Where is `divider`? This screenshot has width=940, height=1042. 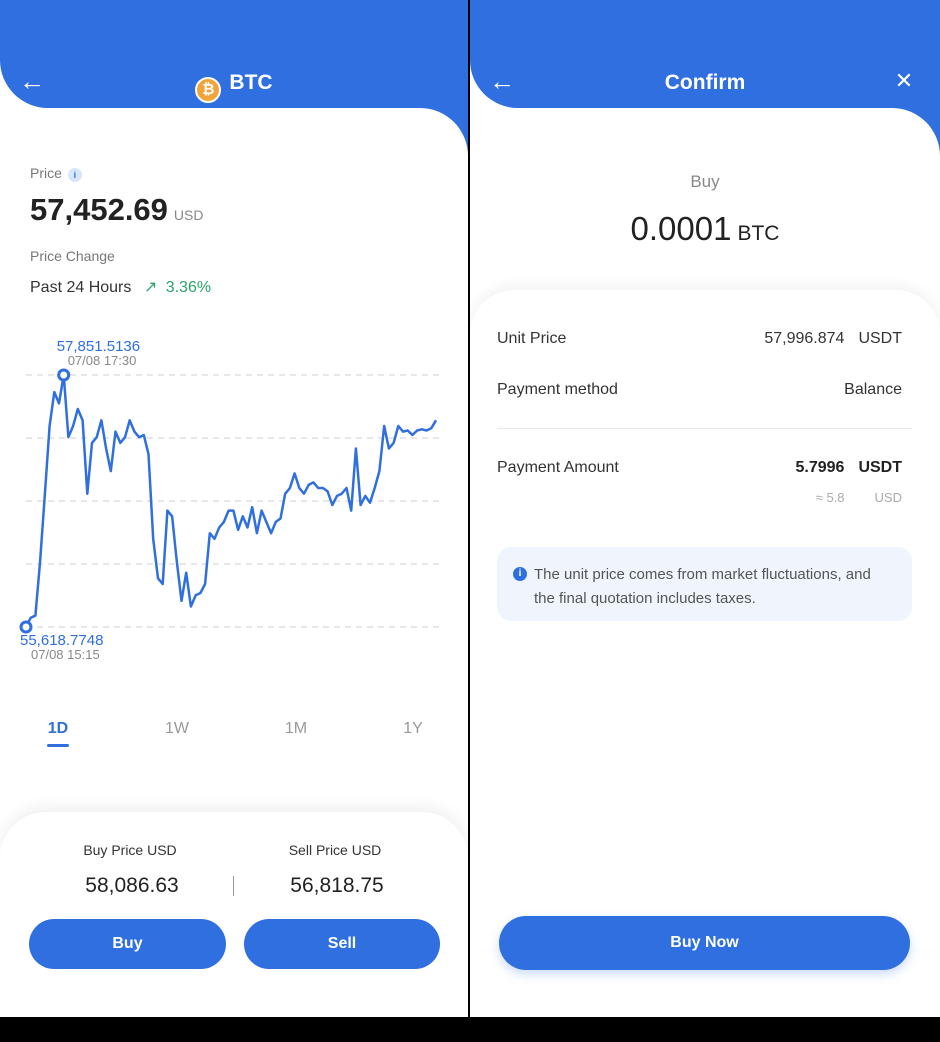
divider is located at coordinates (704, 428).